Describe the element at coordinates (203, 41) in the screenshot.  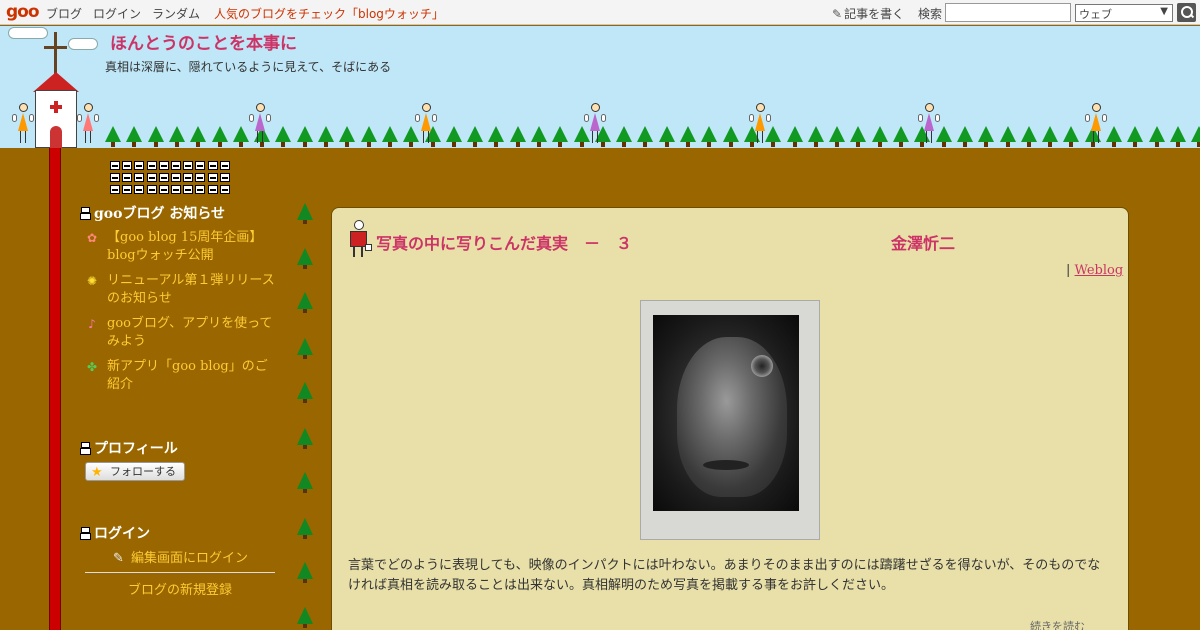
I see `blog-title: ほんとうのことを本事に` at that location.